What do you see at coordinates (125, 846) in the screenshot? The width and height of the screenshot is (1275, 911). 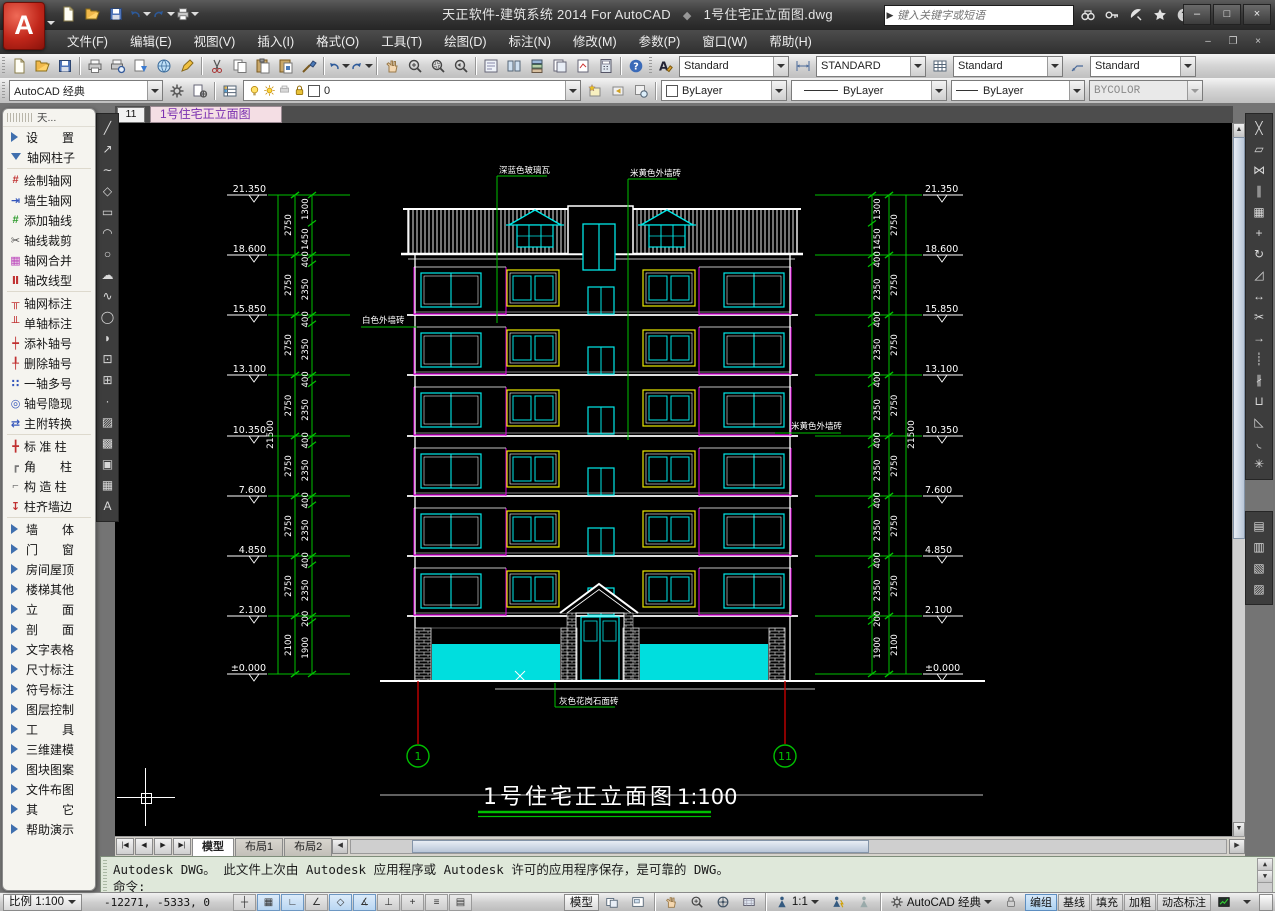 I see `tab-first-icon: |◀` at bounding box center [125, 846].